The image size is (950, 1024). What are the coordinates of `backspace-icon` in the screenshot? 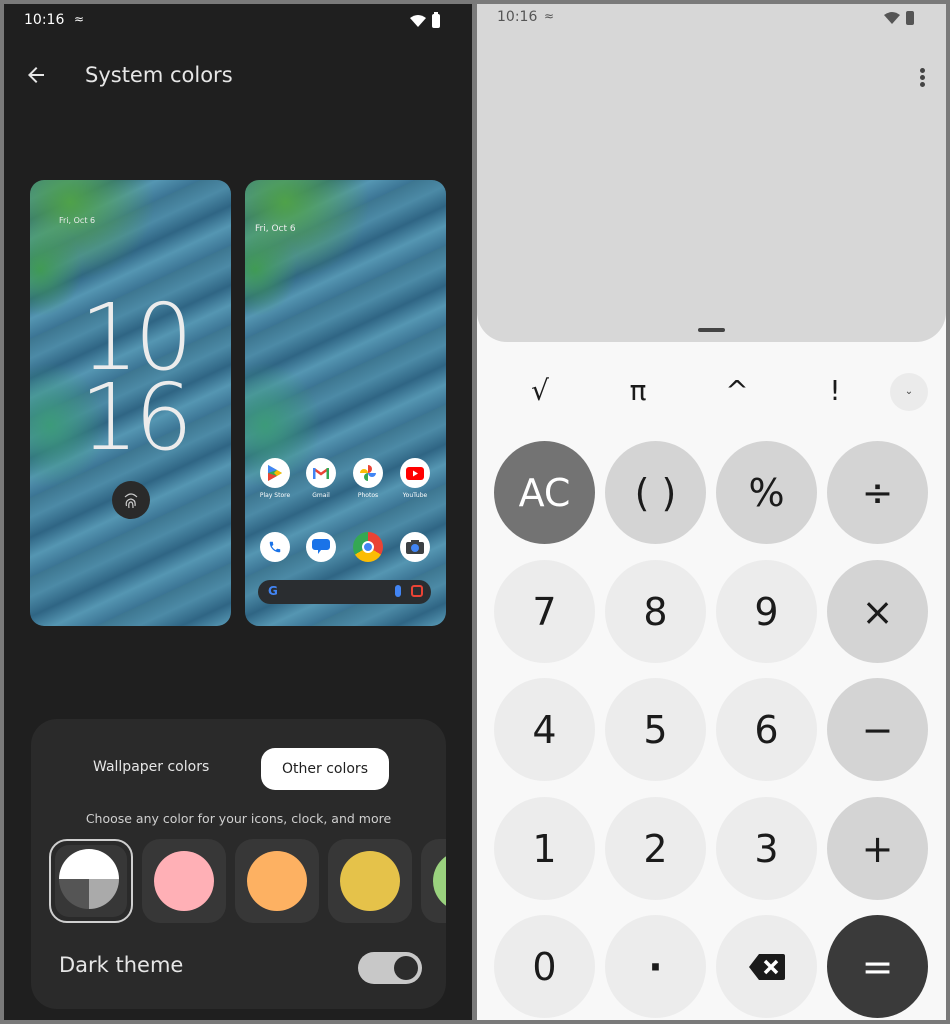 It's located at (766, 966).